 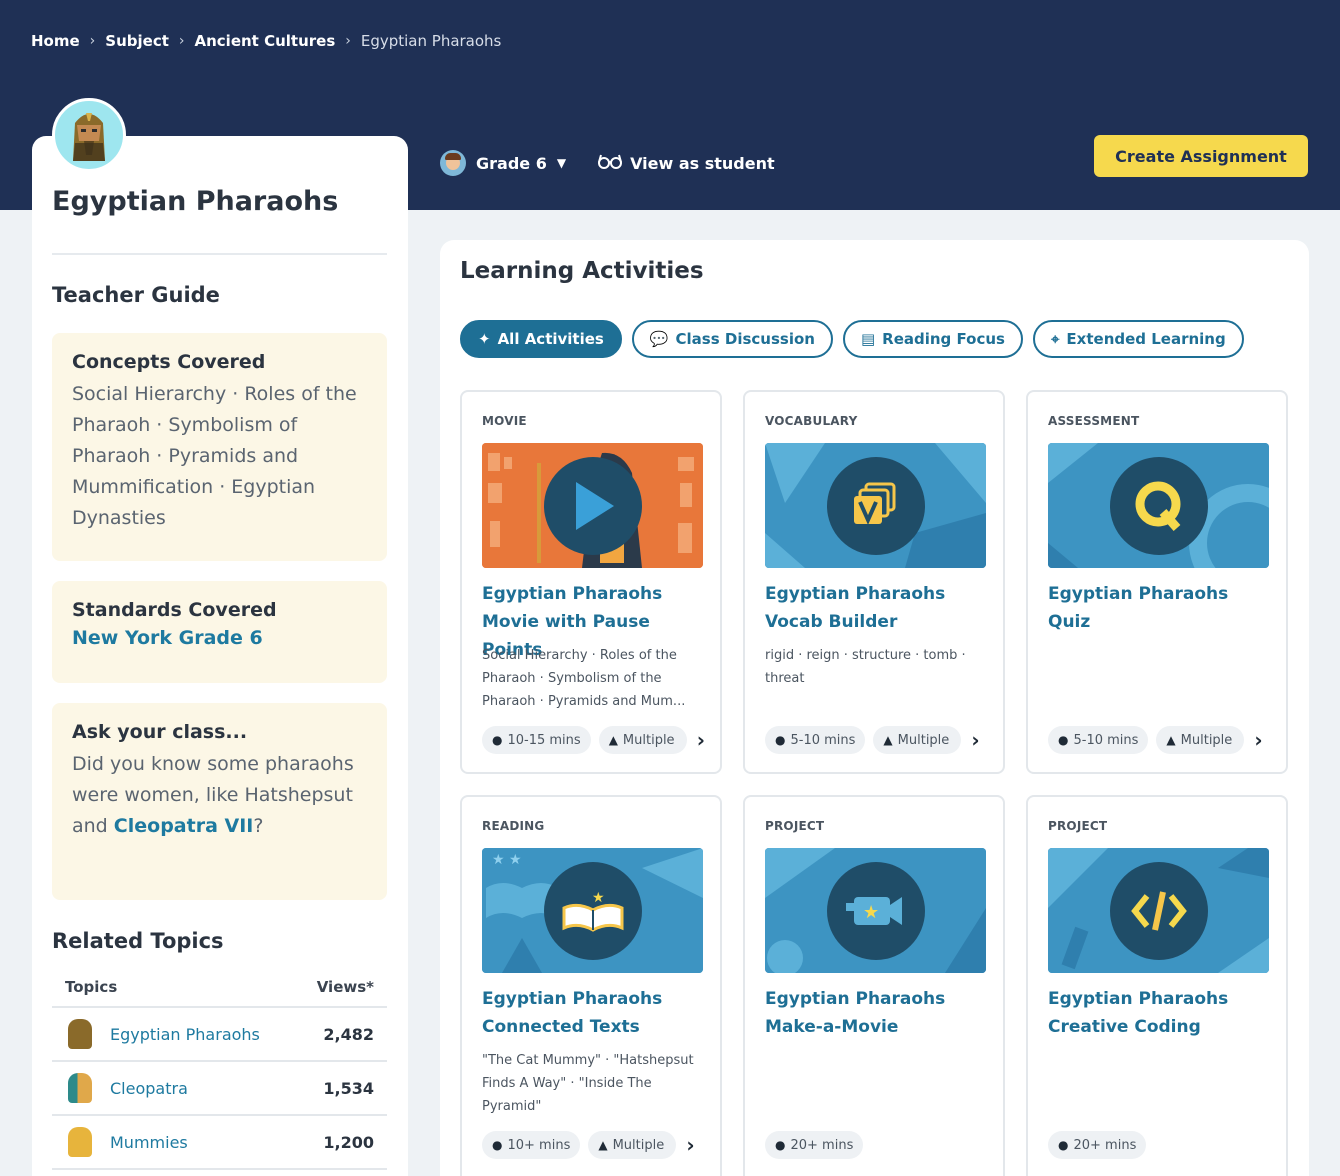 I want to click on filter-label: Class Discussion, so click(x=745, y=339).